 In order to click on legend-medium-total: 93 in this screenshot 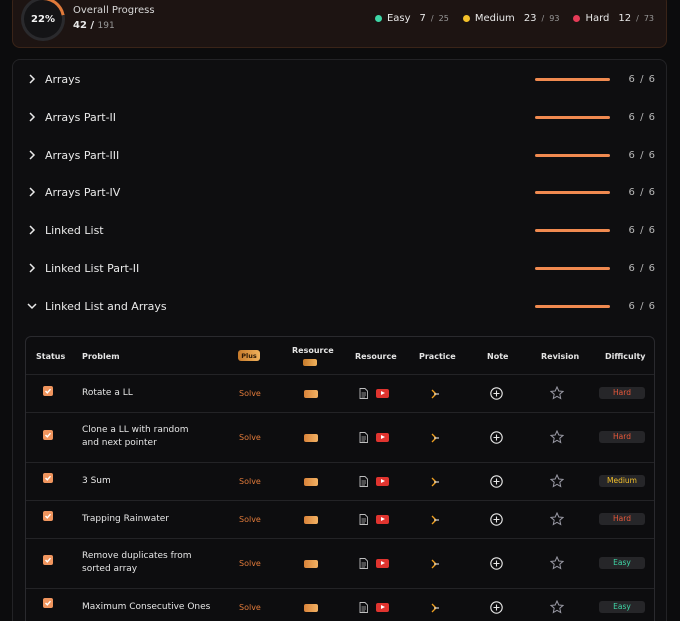, I will do `click(554, 18)`.